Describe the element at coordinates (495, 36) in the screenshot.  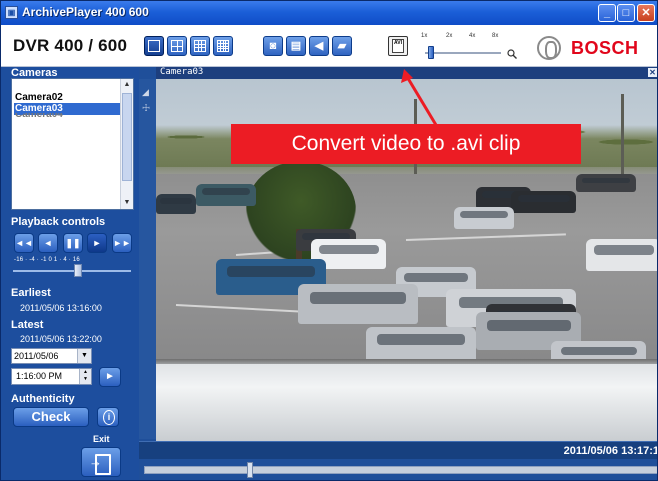
I see `speed-label-8x: 8x` at that location.